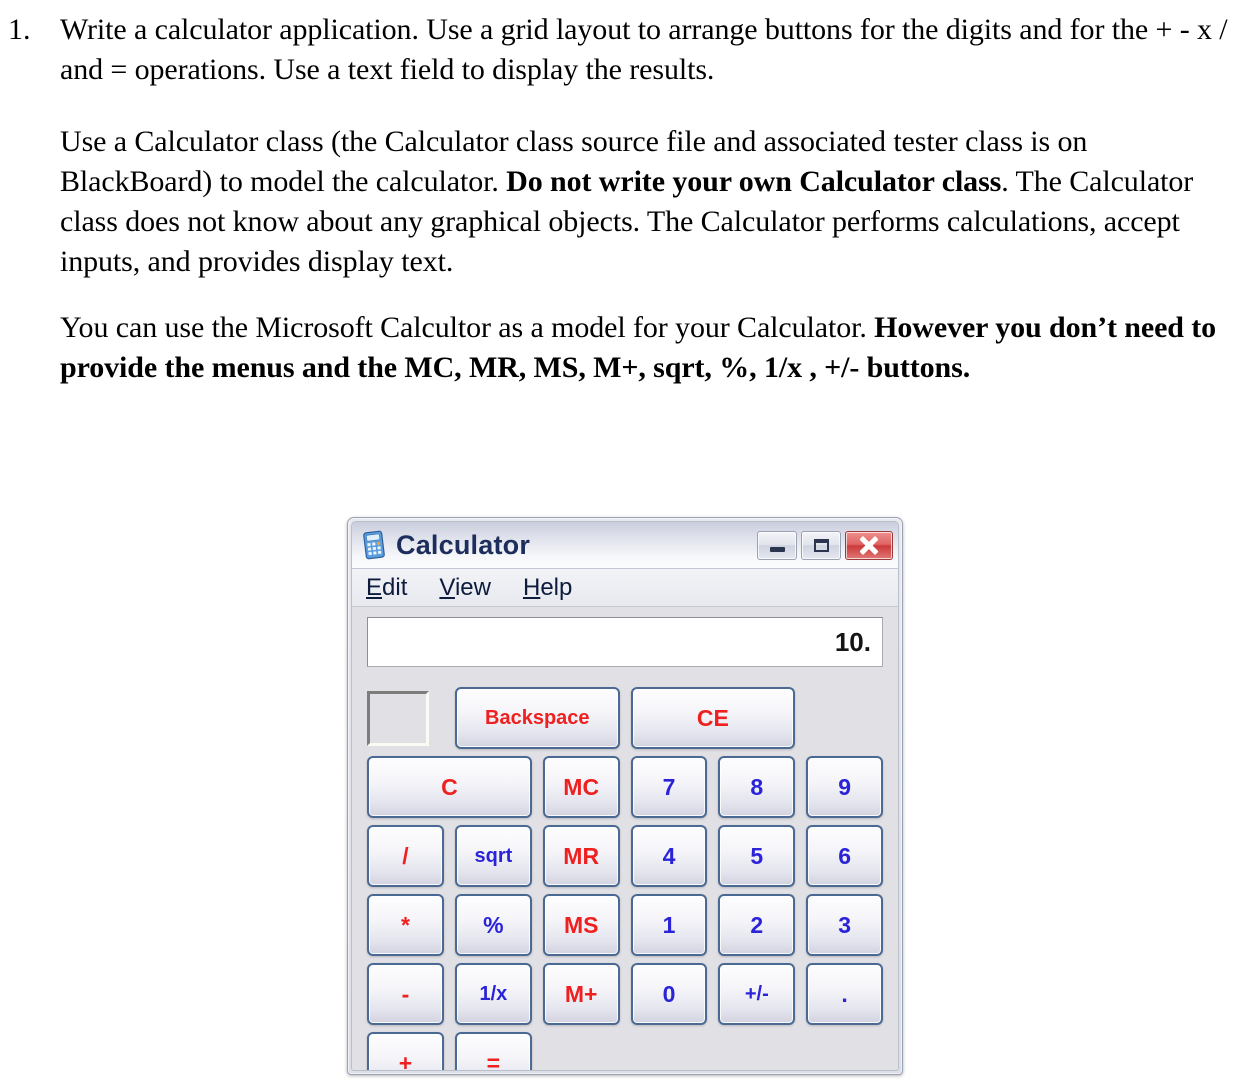 The image size is (1246, 1092). What do you see at coordinates (465, 588) in the screenshot?
I see `menu-item-view: View` at bounding box center [465, 588].